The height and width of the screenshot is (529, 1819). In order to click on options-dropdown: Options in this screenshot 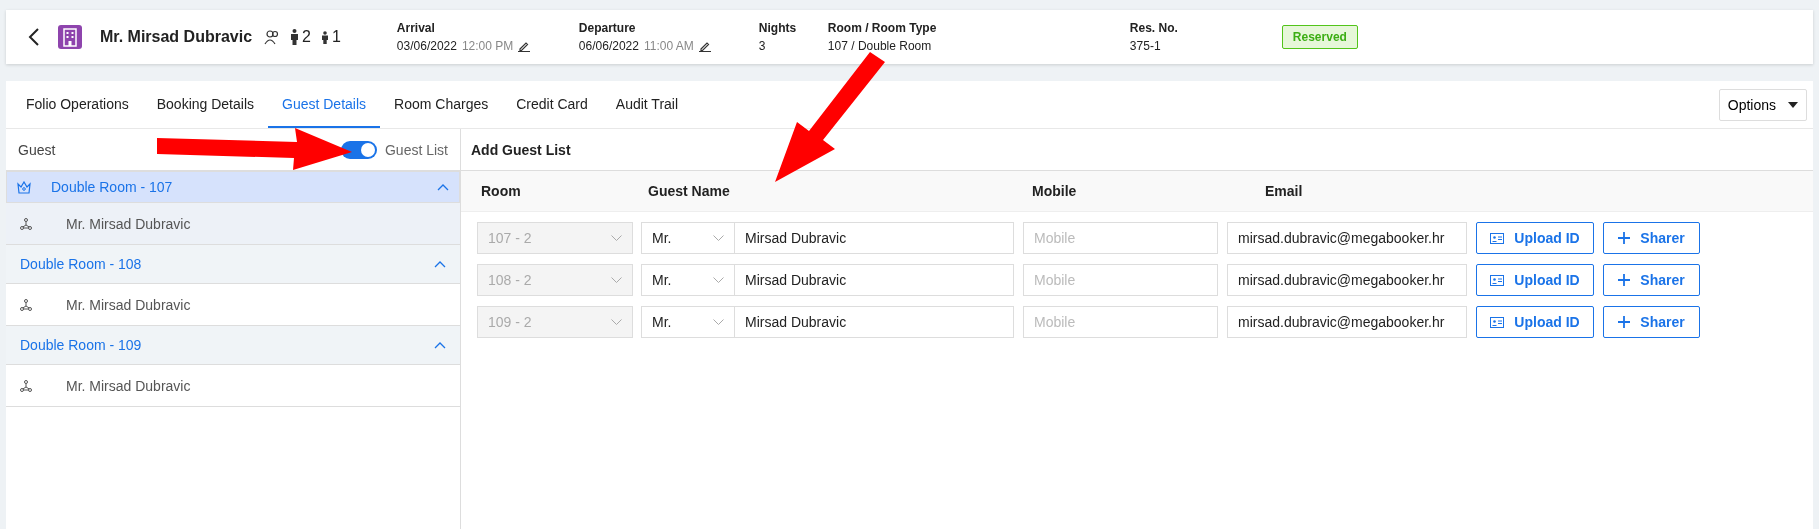, I will do `click(1762, 104)`.